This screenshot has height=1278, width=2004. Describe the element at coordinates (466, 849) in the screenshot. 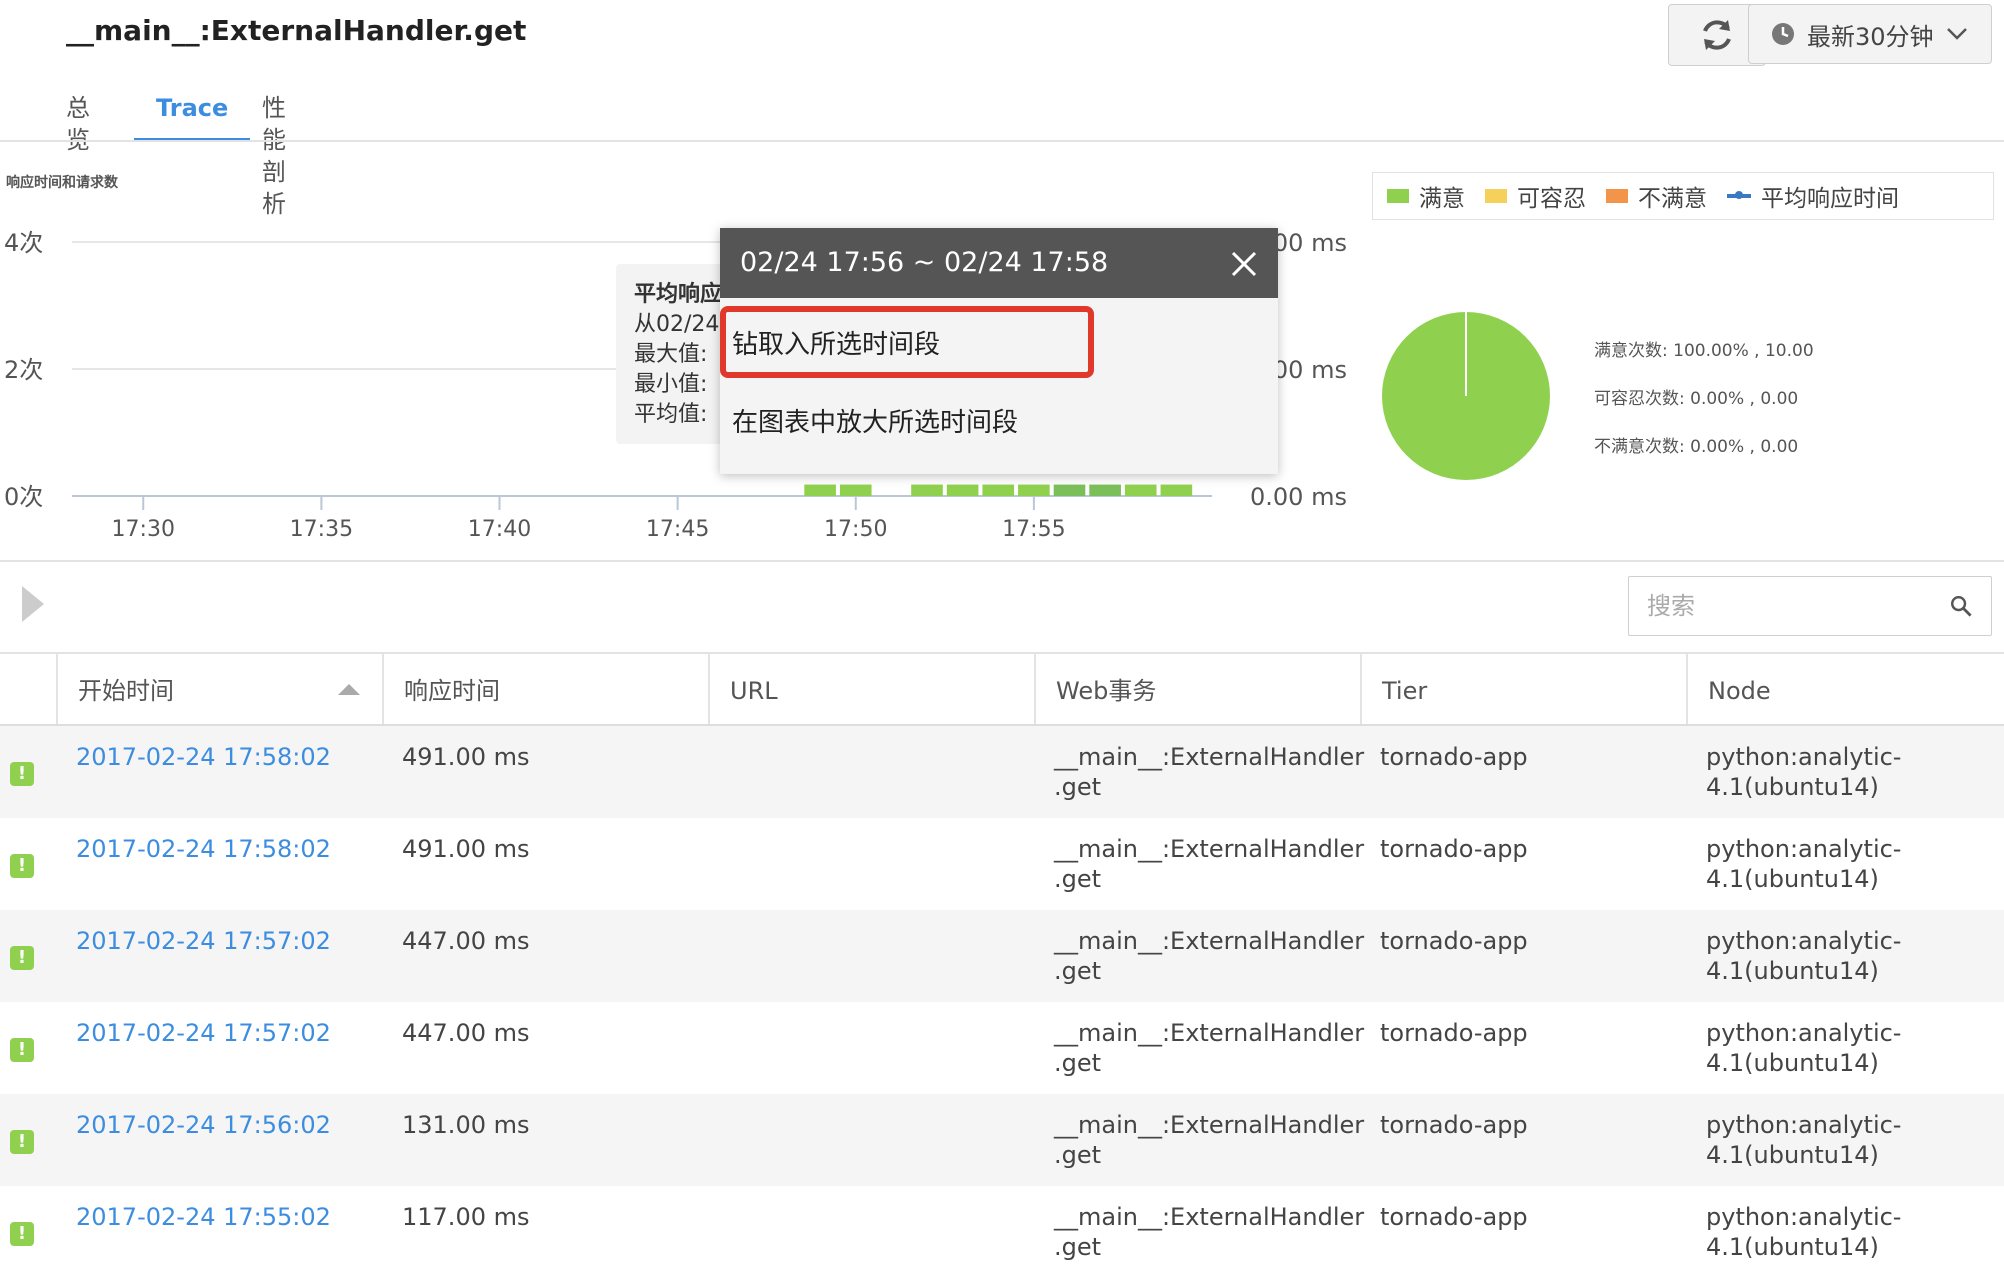

I see `response-time: 491.00 ms` at that location.